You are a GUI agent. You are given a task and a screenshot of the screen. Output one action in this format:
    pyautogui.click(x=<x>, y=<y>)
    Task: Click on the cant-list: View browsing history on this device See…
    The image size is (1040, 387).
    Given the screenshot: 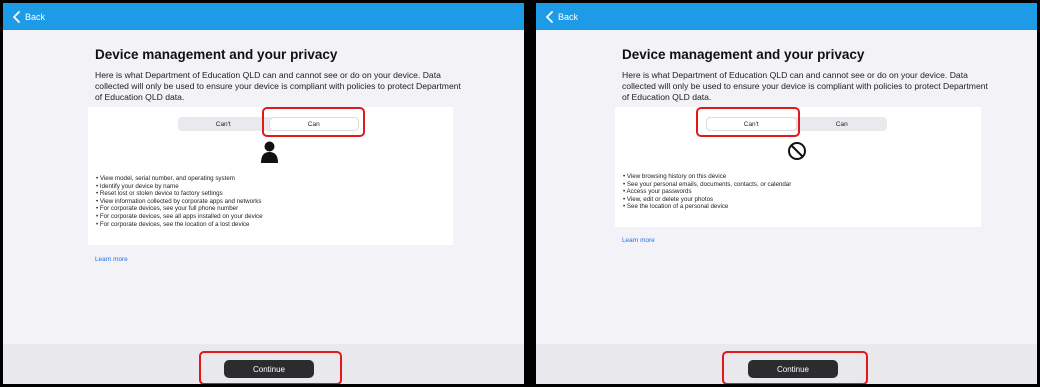 What is the action you would take?
    pyautogui.click(x=707, y=192)
    